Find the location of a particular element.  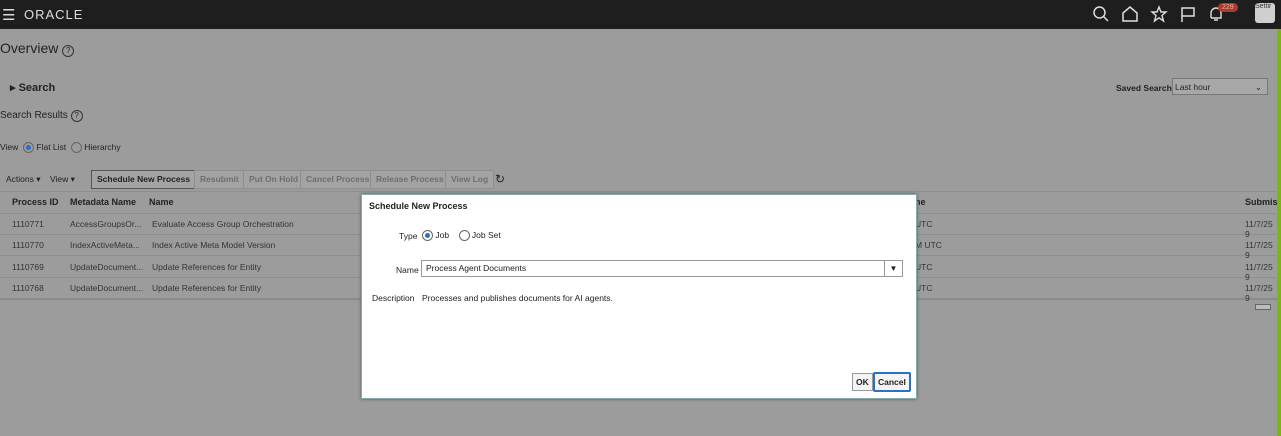

search-toggle: ▸ Search is located at coordinates (32, 87).